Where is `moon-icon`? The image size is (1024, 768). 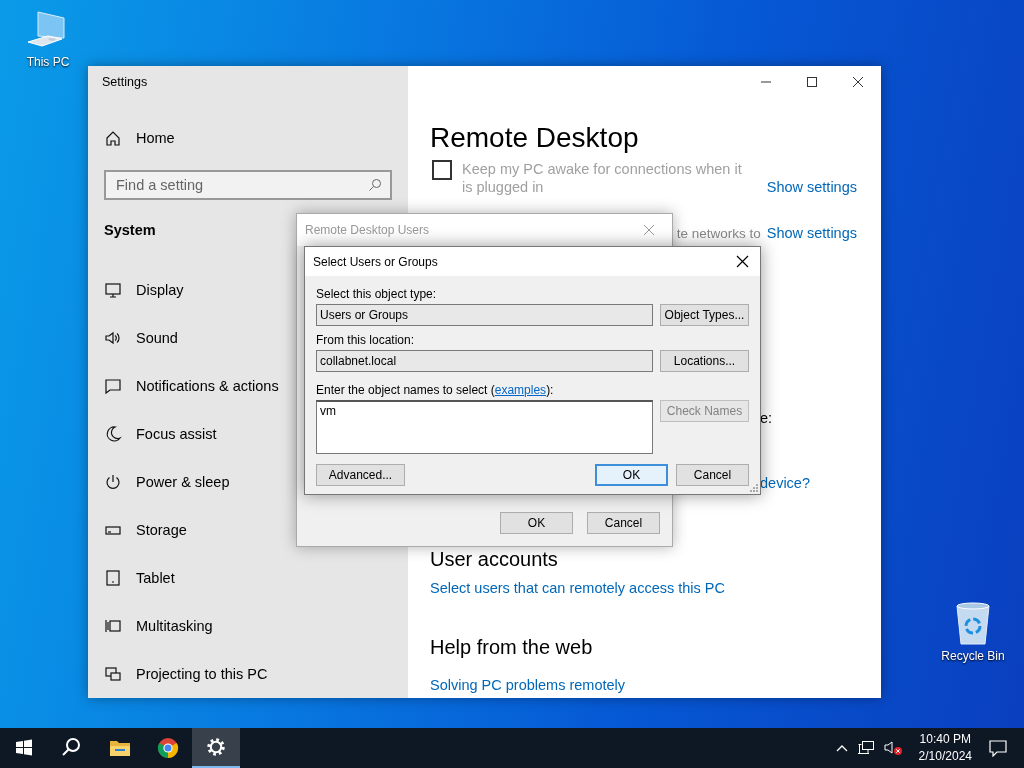
moon-icon is located at coordinates (113, 434).